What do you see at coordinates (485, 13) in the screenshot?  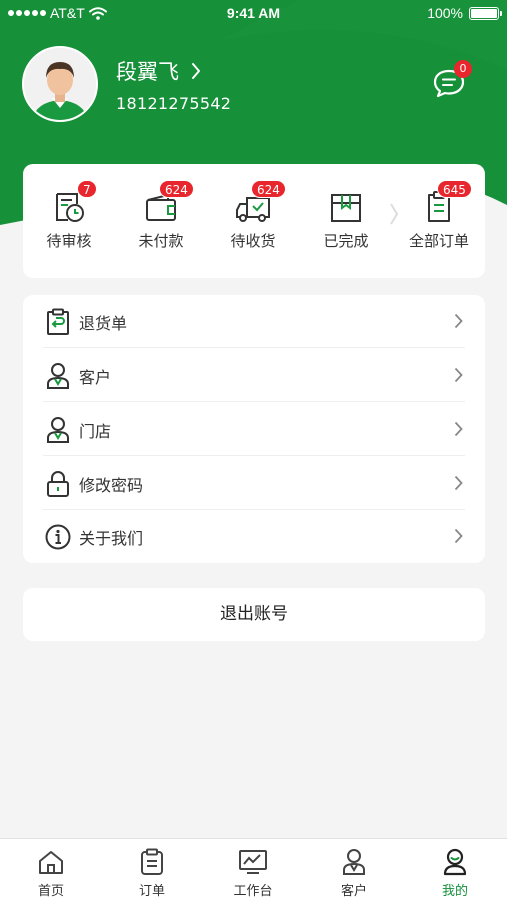 I see `battery-icon` at bounding box center [485, 13].